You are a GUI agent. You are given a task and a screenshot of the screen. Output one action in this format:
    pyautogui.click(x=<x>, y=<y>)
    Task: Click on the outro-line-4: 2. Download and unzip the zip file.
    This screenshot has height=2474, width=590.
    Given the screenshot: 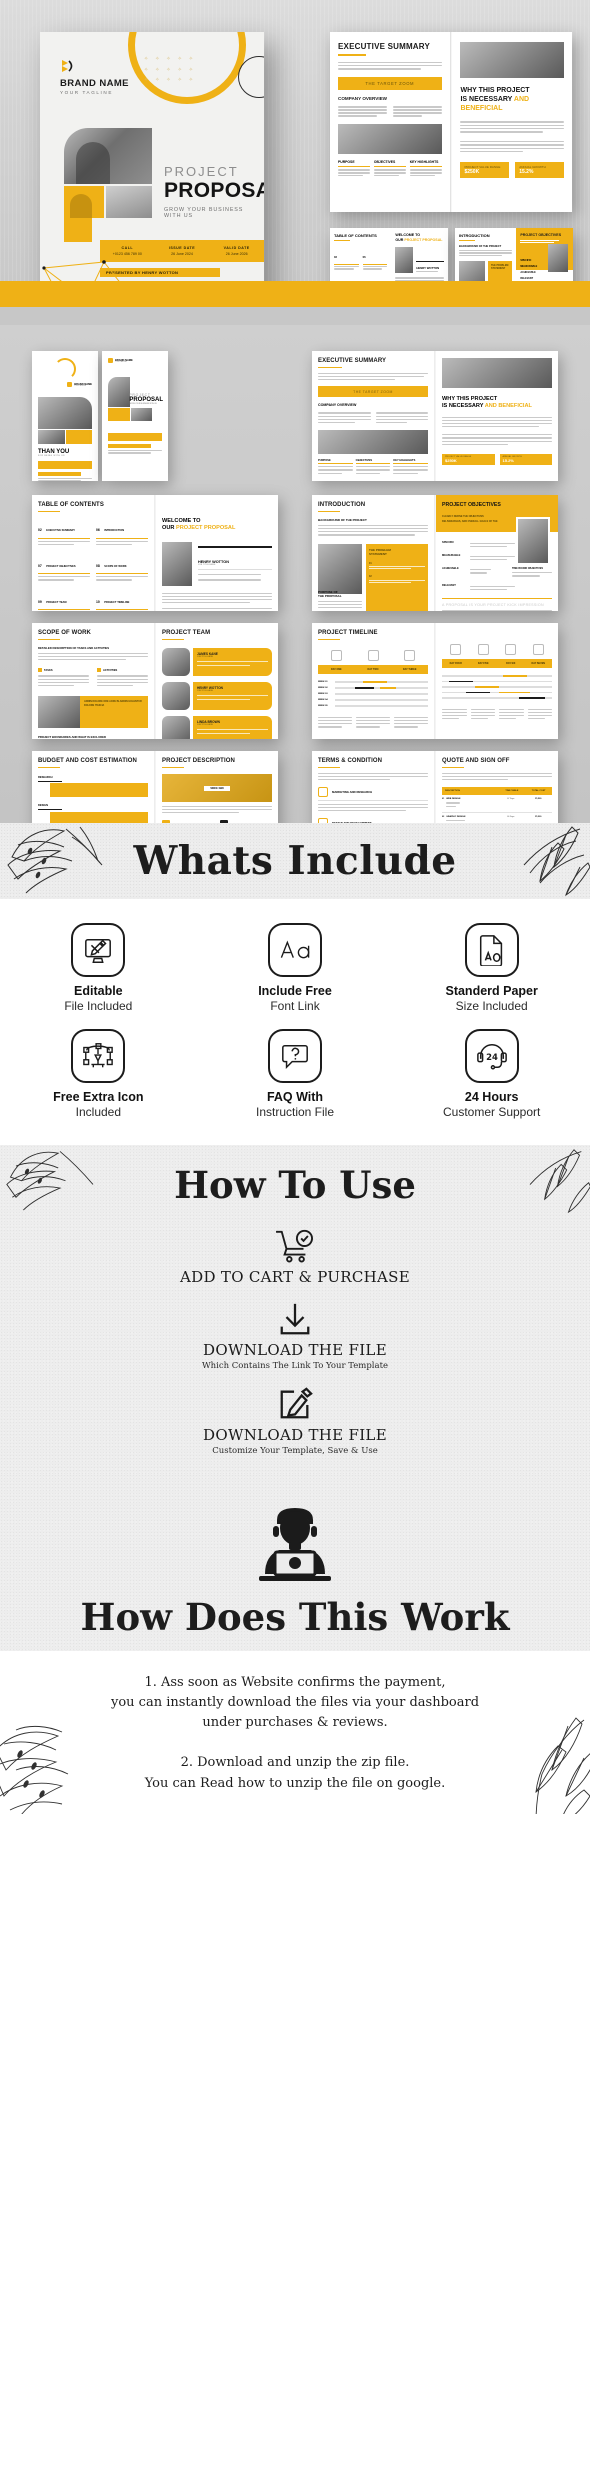 What is the action you would take?
    pyautogui.click(x=295, y=1763)
    